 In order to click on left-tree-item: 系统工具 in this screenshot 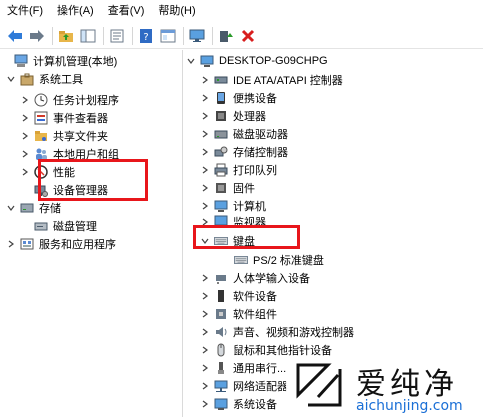, I will do `click(44, 79)`.